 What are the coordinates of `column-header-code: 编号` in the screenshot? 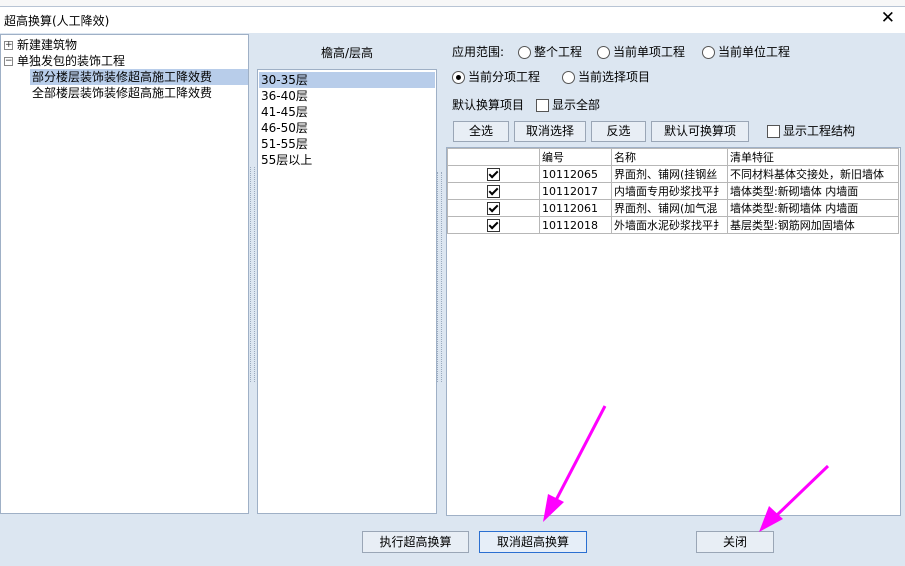 It's located at (575, 157).